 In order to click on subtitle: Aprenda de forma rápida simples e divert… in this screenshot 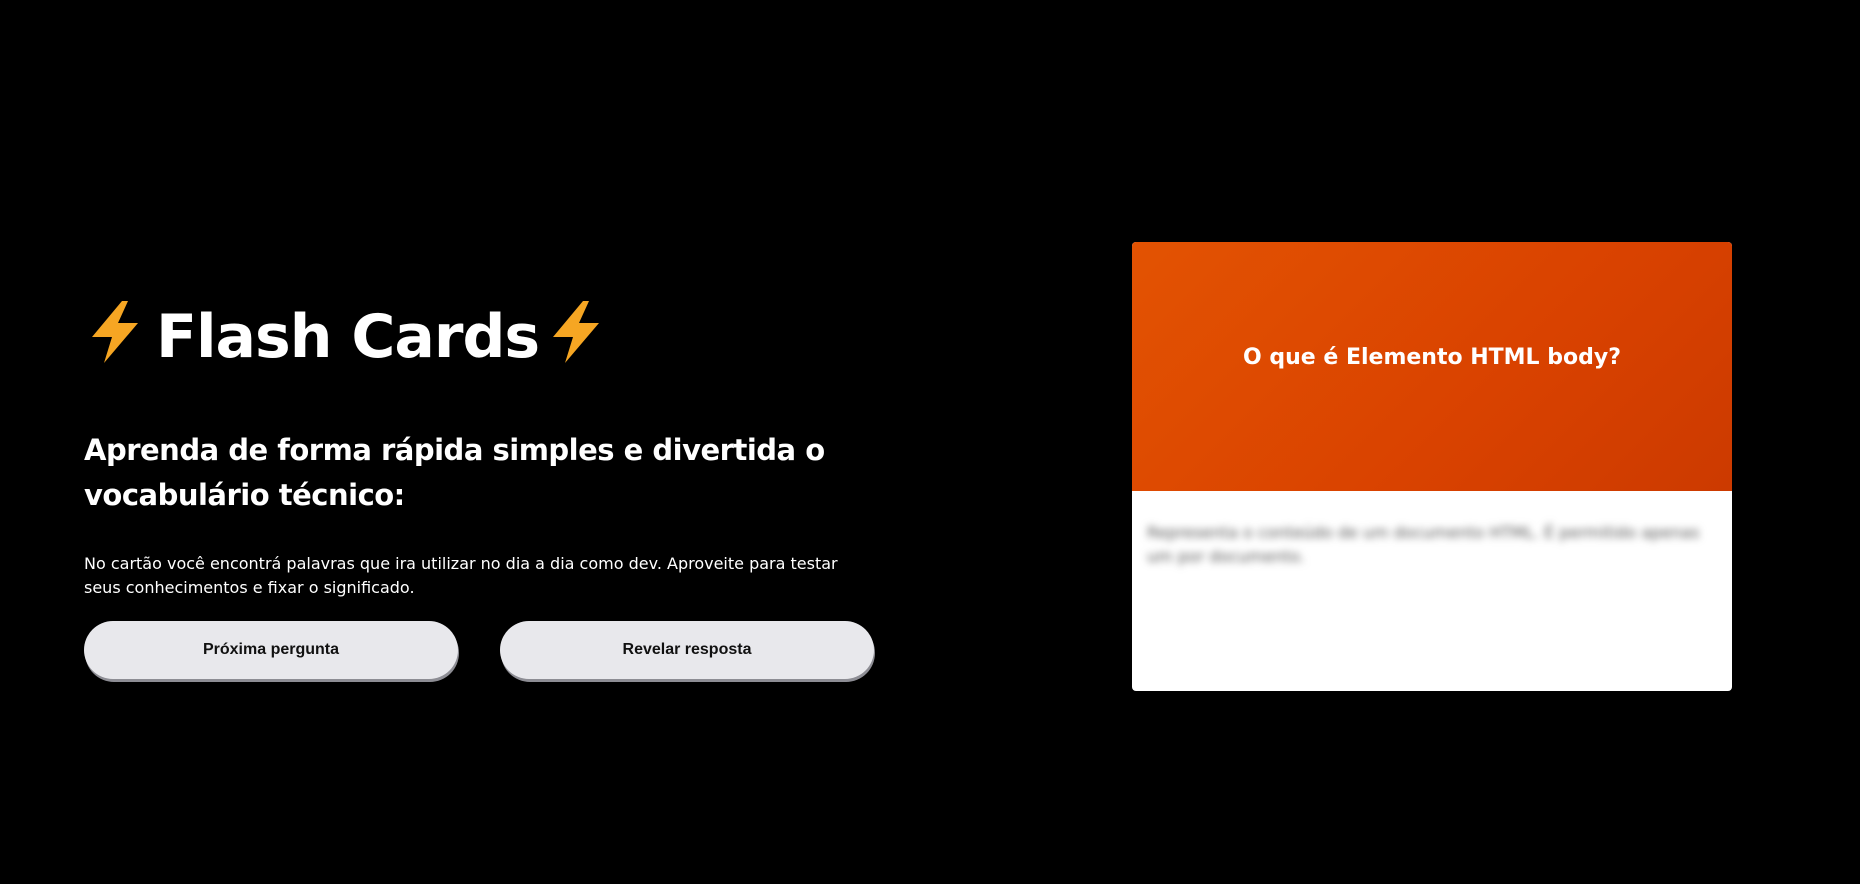, I will do `click(454, 472)`.